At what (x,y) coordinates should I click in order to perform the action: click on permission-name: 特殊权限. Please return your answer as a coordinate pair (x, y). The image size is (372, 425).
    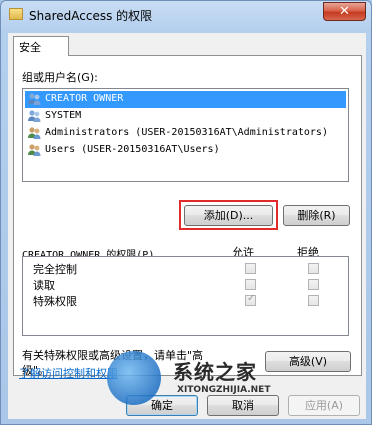
    Looking at the image, I should click on (55, 301).